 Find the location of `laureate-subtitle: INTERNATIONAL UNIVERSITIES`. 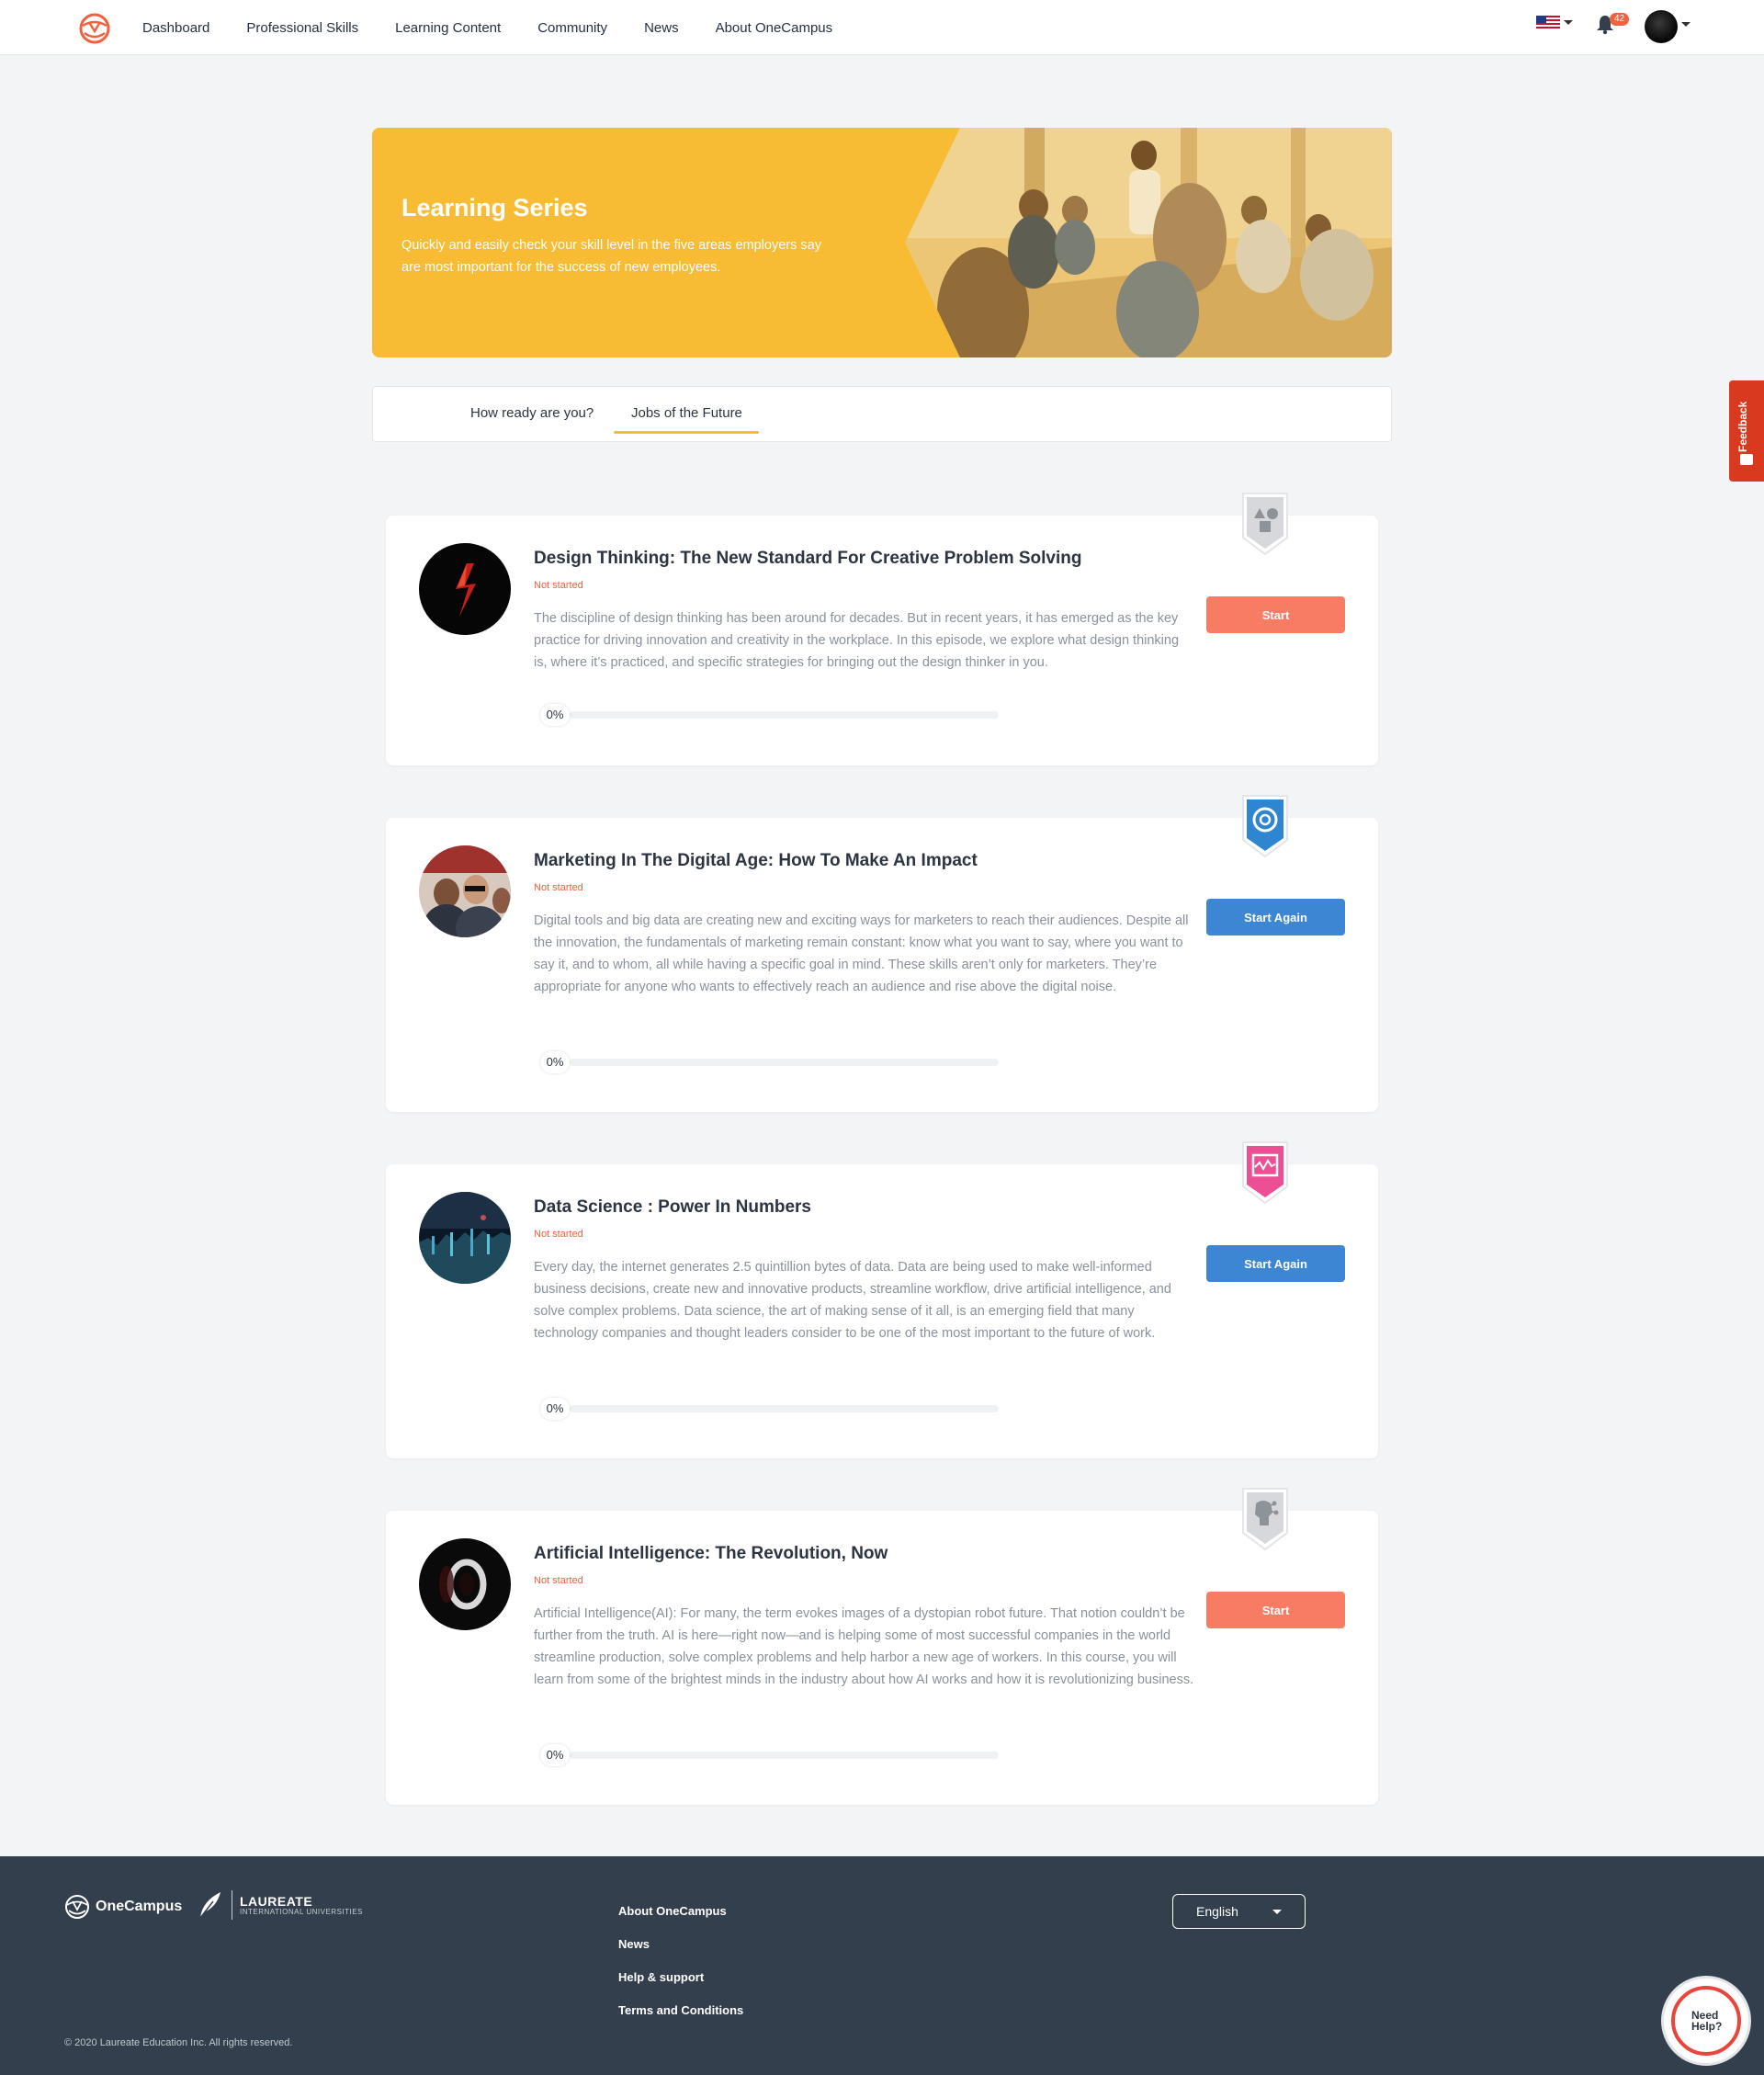

laureate-subtitle: INTERNATIONAL UNIVERSITIES is located at coordinates (301, 1912).